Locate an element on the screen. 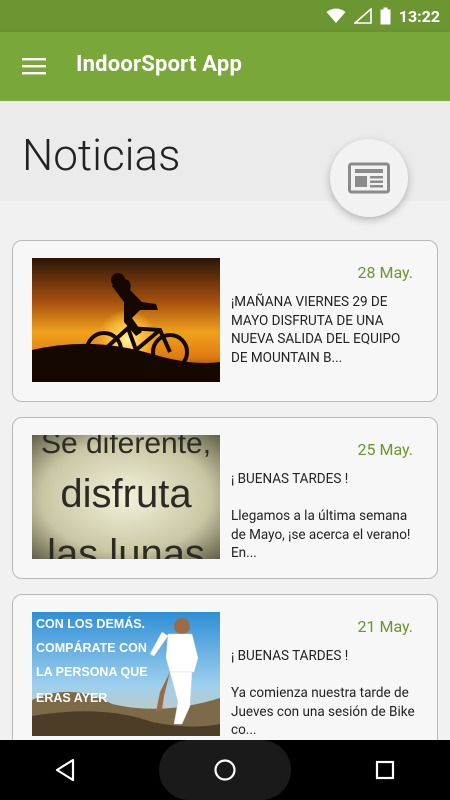 The width and height of the screenshot is (450, 800). recents-button is located at coordinates (385, 770).